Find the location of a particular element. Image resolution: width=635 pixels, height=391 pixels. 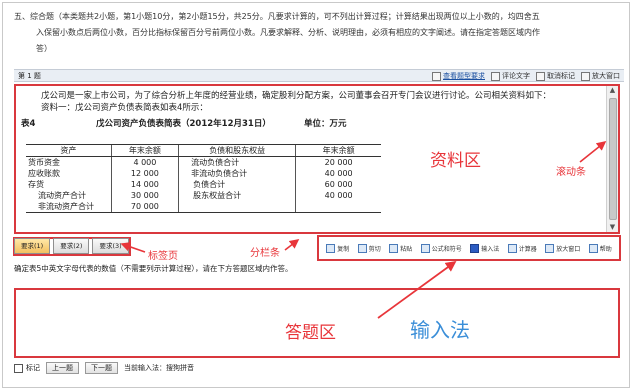

scrollbar-arrow is located at coordinates (593, 152).